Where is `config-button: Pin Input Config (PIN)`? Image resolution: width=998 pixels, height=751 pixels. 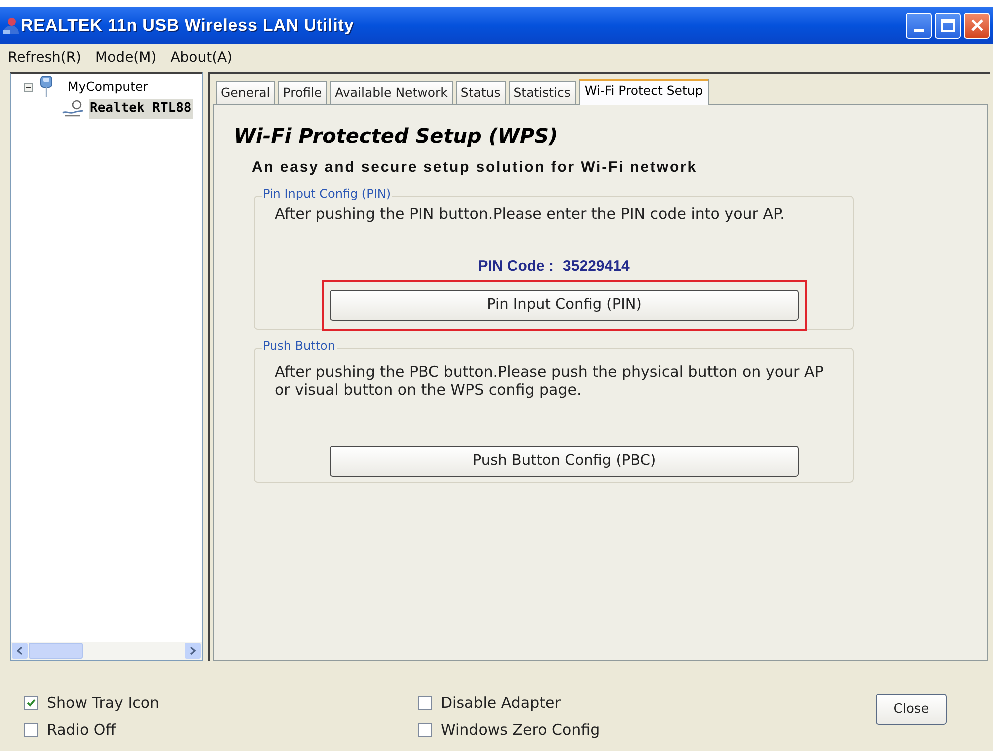
config-button: Pin Input Config (PIN) is located at coordinates (564, 305).